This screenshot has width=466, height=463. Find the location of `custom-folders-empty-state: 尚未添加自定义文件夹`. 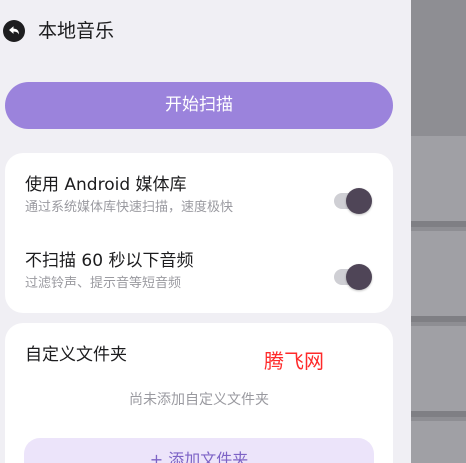

custom-folders-empty-state: 尚未添加自定义文件夹 is located at coordinates (199, 400).